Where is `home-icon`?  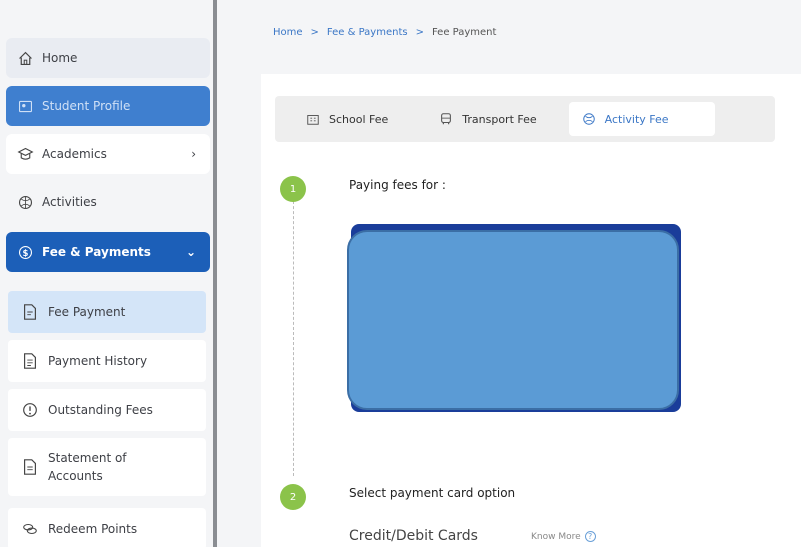
home-icon is located at coordinates (25, 58).